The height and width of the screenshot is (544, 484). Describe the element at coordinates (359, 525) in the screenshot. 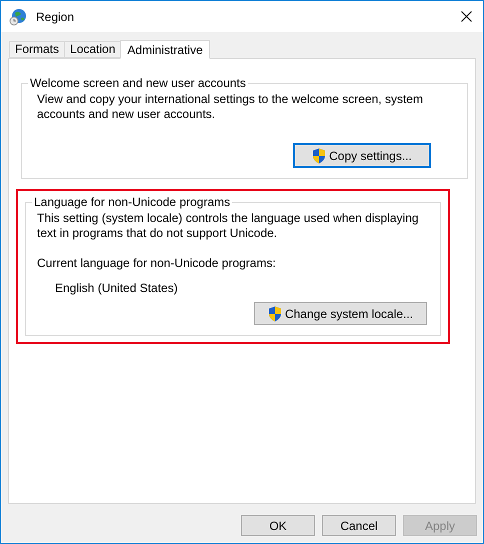

I see `dialog-button: Cancel` at that location.